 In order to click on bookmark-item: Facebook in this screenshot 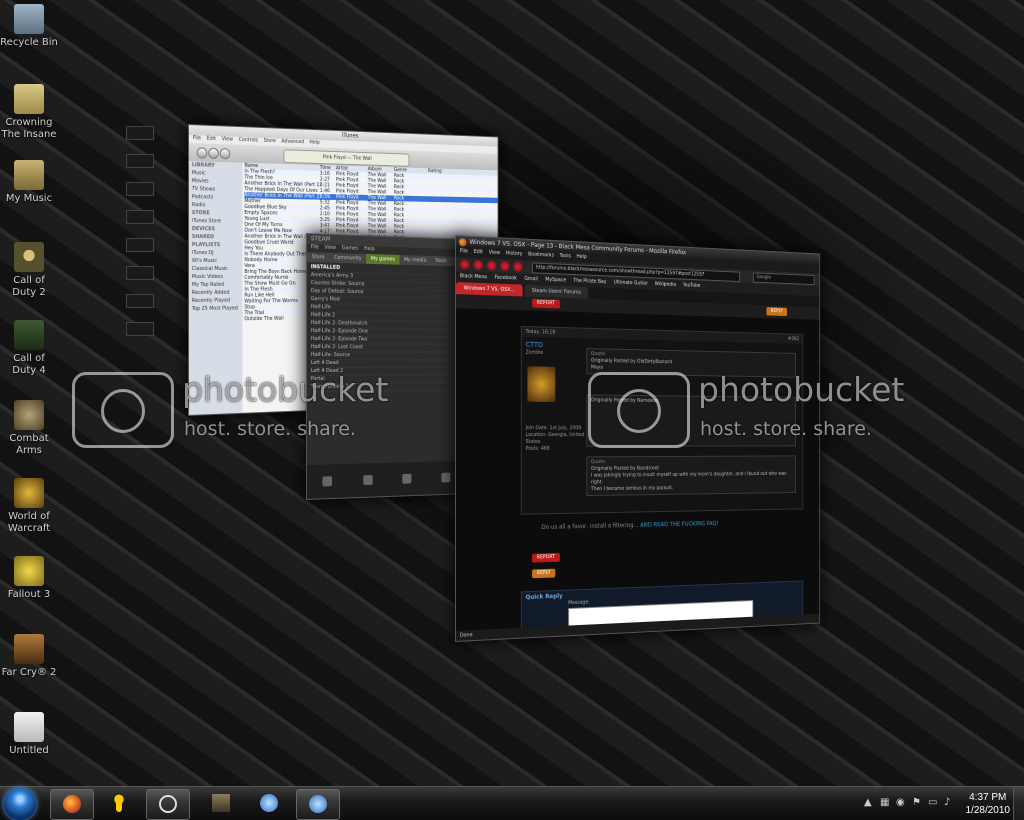, I will do `click(506, 278)`.